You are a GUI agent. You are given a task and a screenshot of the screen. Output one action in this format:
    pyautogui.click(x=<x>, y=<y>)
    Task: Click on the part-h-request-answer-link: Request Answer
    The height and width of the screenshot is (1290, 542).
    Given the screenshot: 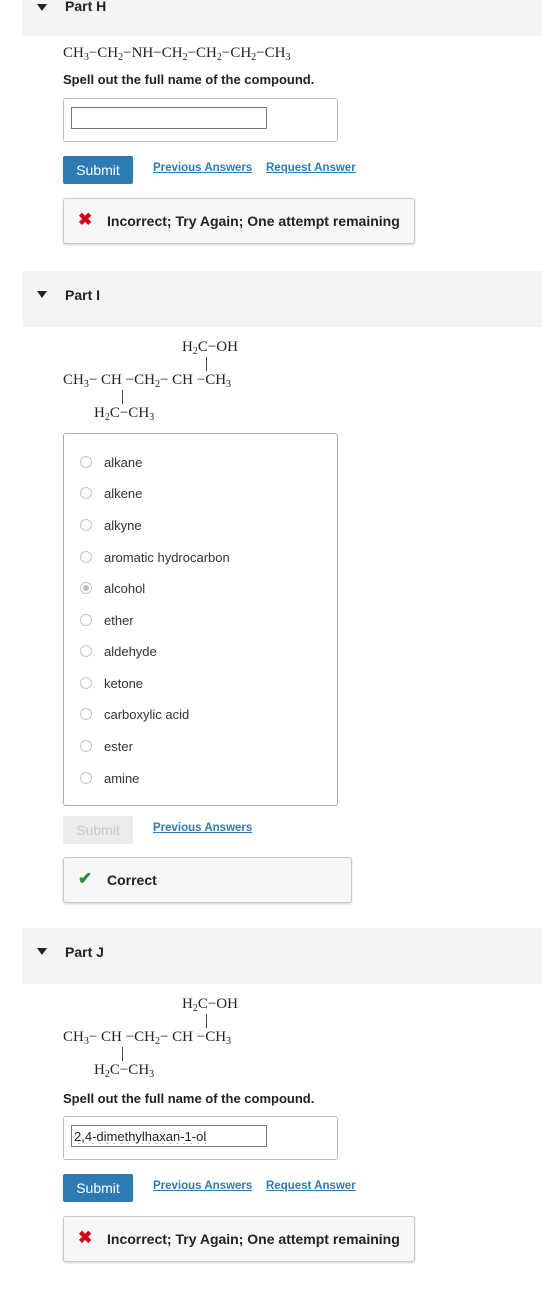 What is the action you would take?
    pyautogui.click(x=311, y=168)
    